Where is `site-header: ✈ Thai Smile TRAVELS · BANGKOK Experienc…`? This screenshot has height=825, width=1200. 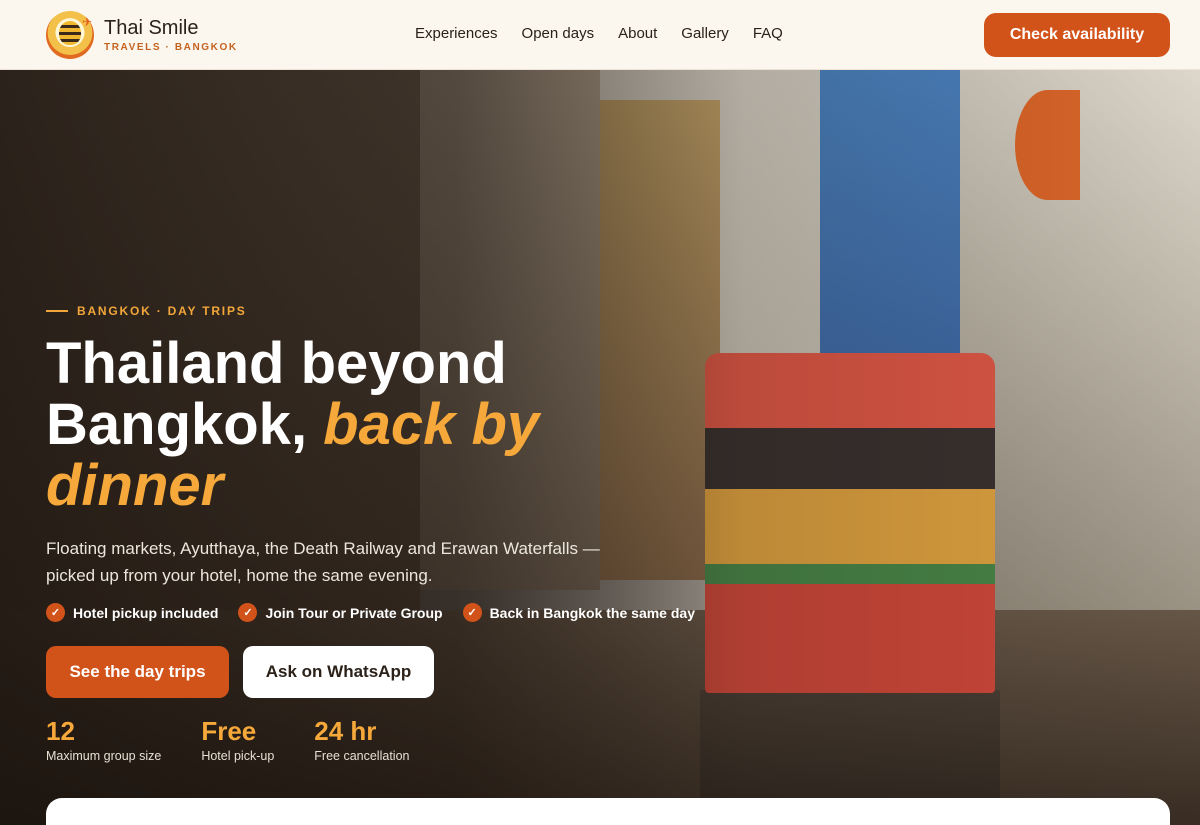 site-header: ✈ Thai Smile TRAVELS · BANGKOK Experienc… is located at coordinates (600, 35).